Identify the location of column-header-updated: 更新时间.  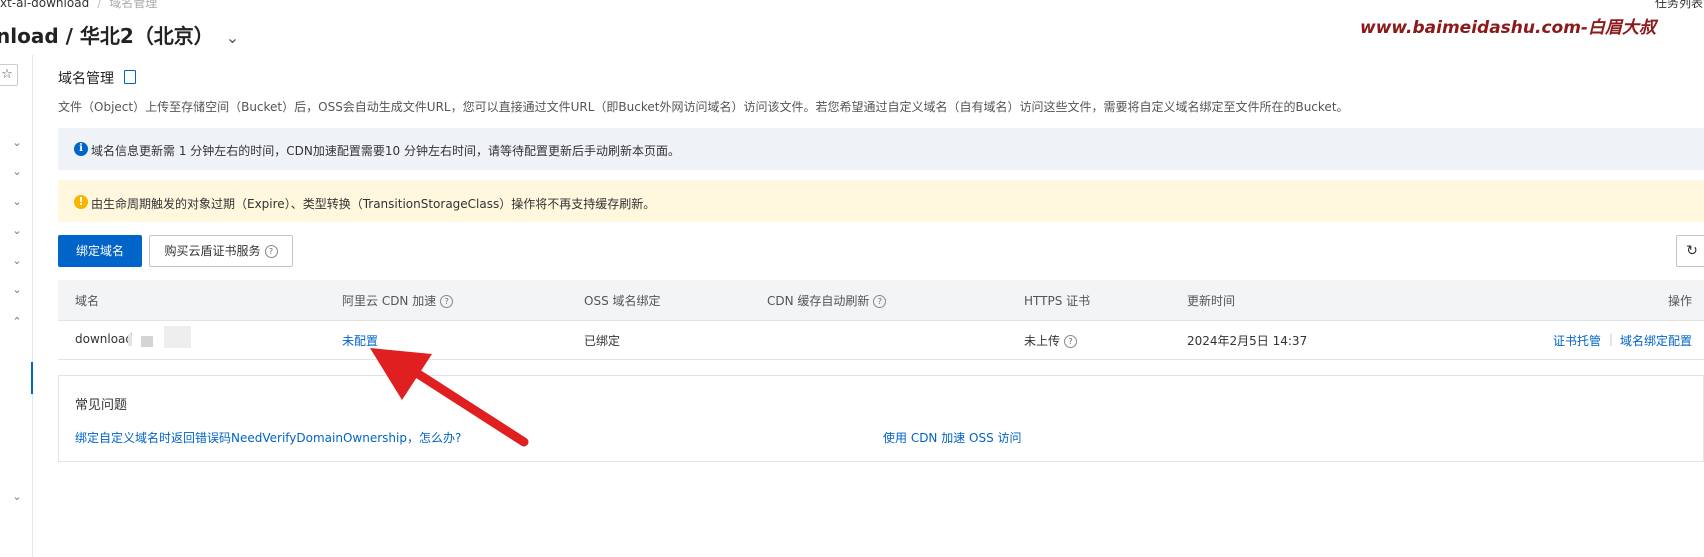
(1211, 301).